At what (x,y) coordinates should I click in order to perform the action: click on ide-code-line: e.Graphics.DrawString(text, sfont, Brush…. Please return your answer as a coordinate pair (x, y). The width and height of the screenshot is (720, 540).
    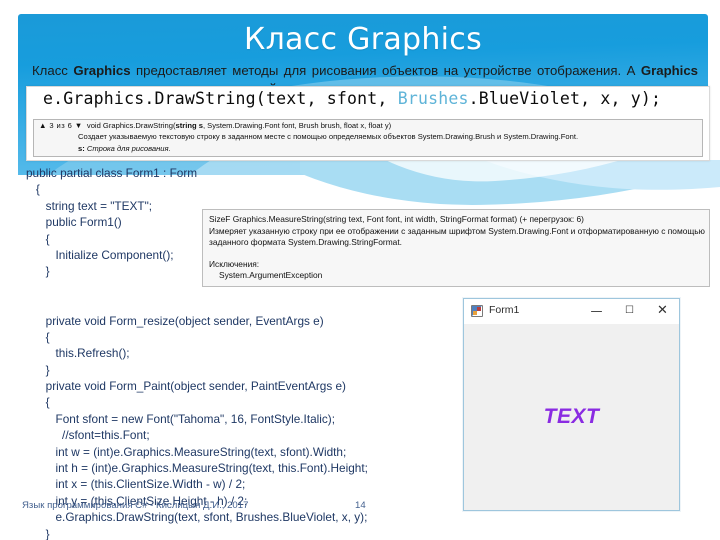
    Looking at the image, I should click on (352, 98).